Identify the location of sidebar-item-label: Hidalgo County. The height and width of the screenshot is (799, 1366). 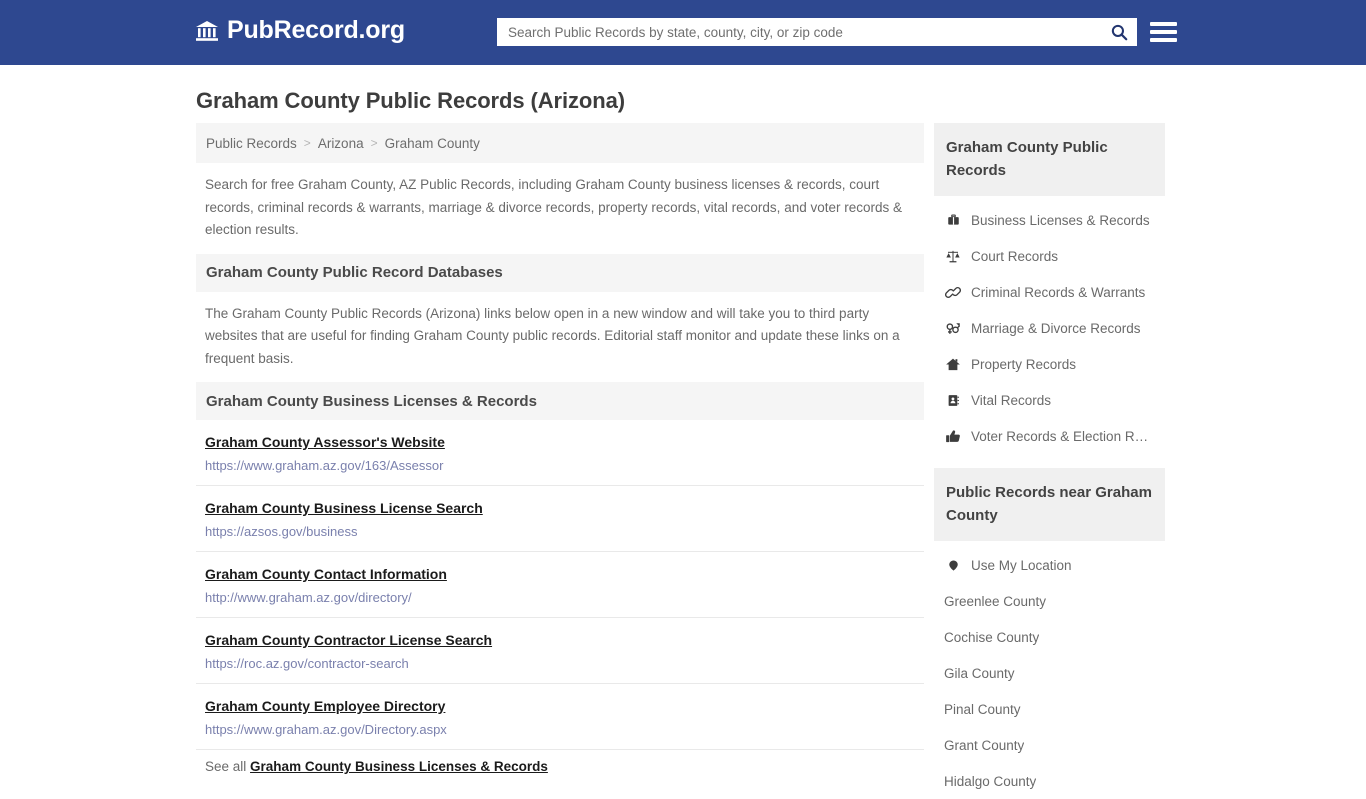
(990, 781).